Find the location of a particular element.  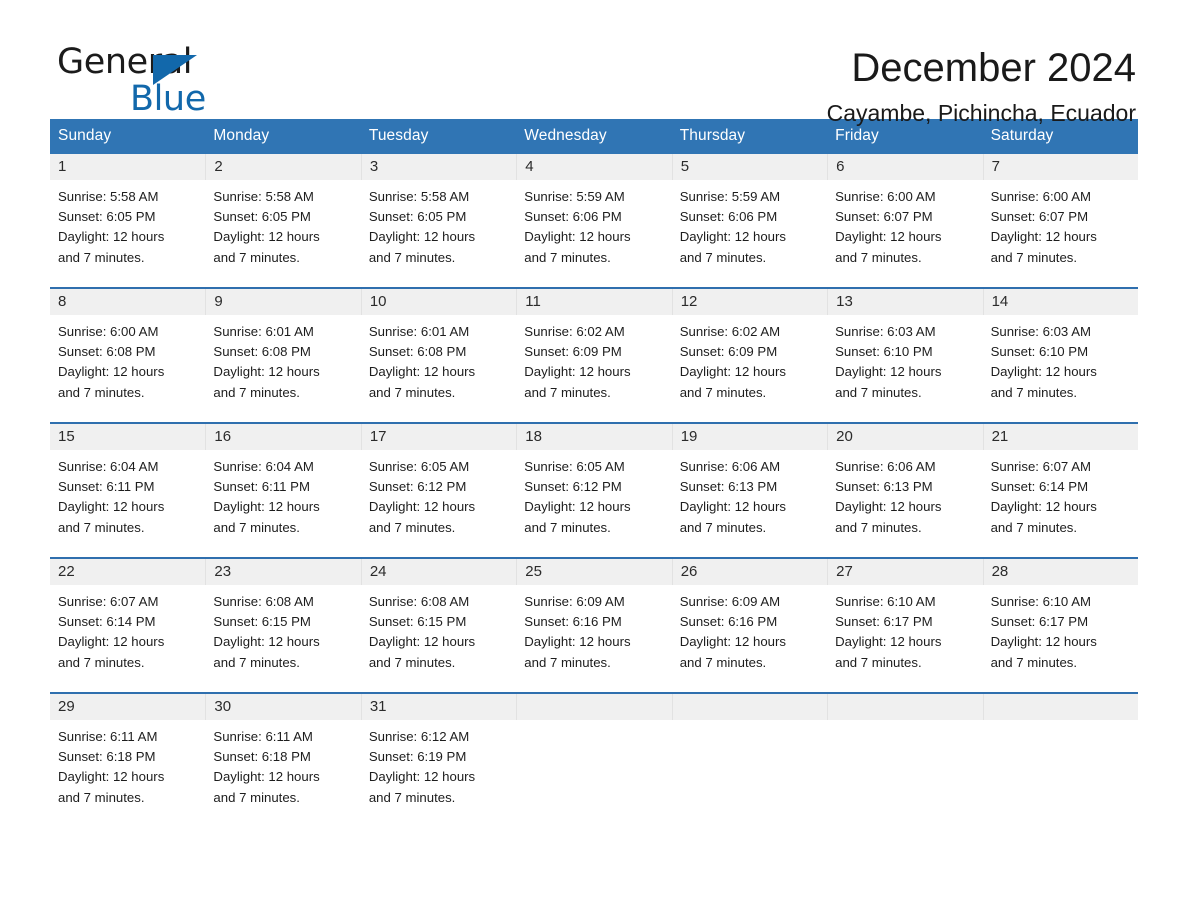

sunrise-time: Sunrise: 6:12 AM is located at coordinates (419, 736).